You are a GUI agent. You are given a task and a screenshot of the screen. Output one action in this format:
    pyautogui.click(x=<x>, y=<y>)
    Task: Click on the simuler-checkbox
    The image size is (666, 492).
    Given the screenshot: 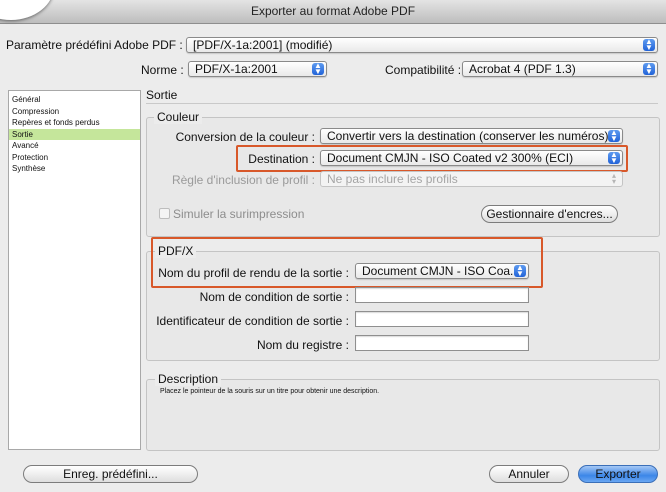 What is the action you would take?
    pyautogui.click(x=164, y=213)
    